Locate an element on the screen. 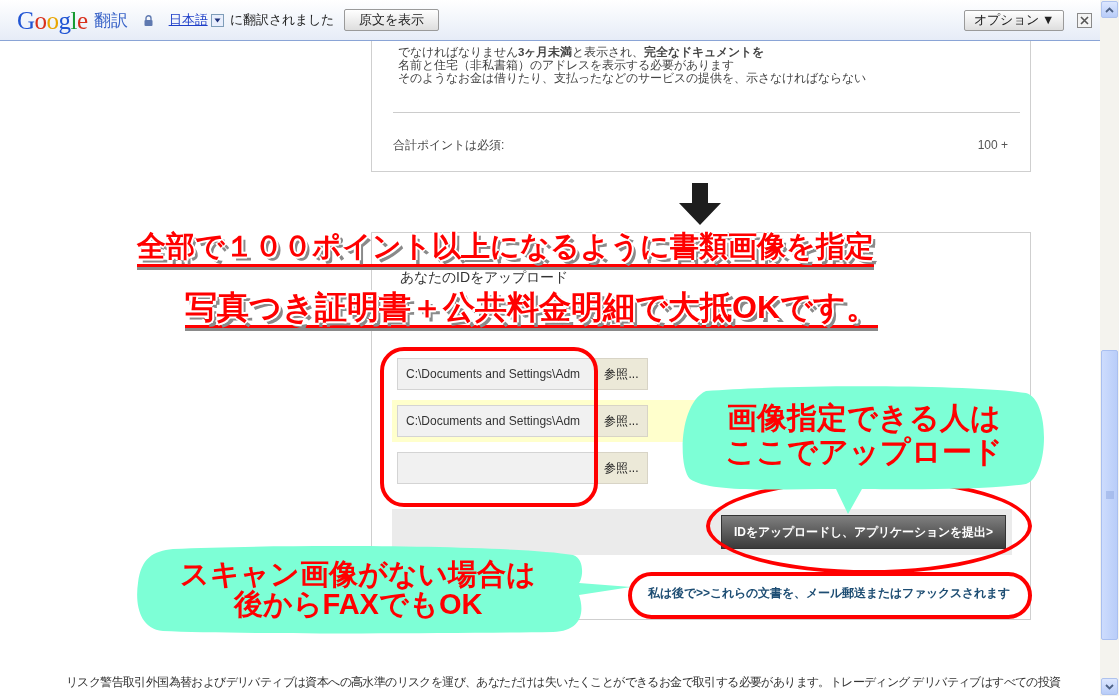  status-text: に翻訳されました is located at coordinates (281, 20).